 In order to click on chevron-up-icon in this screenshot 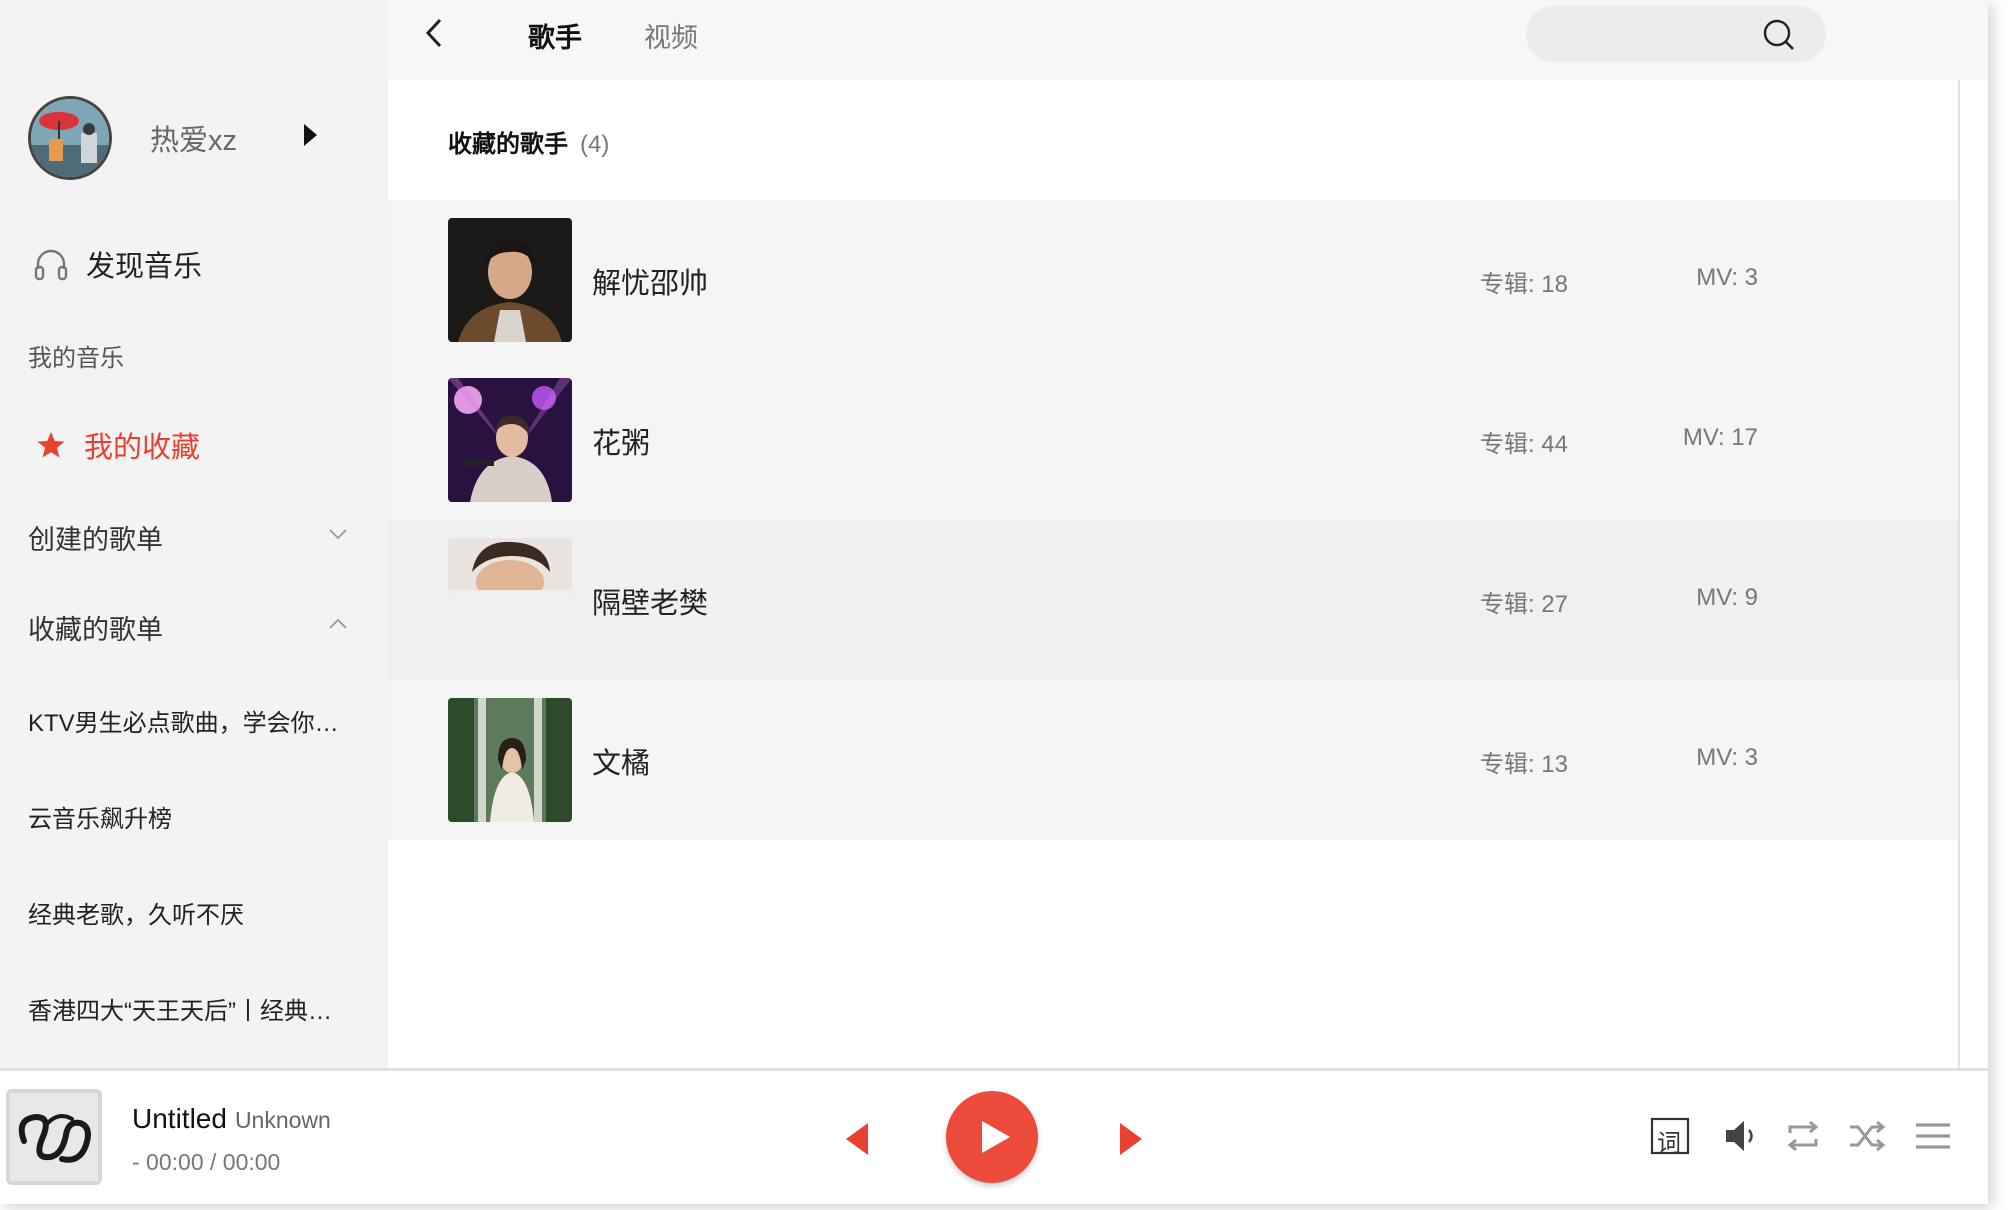, I will do `click(338, 624)`.